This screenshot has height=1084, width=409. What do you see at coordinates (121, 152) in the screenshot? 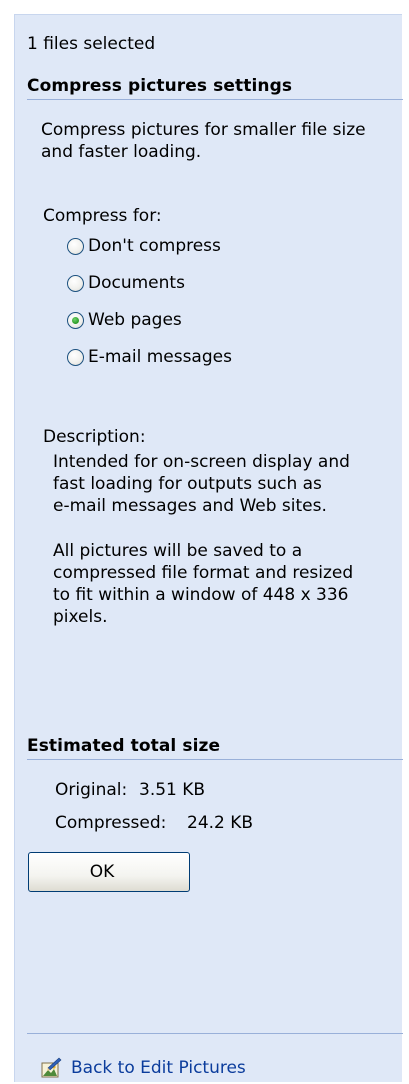
I see `intro-line-2: and faster loading.` at bounding box center [121, 152].